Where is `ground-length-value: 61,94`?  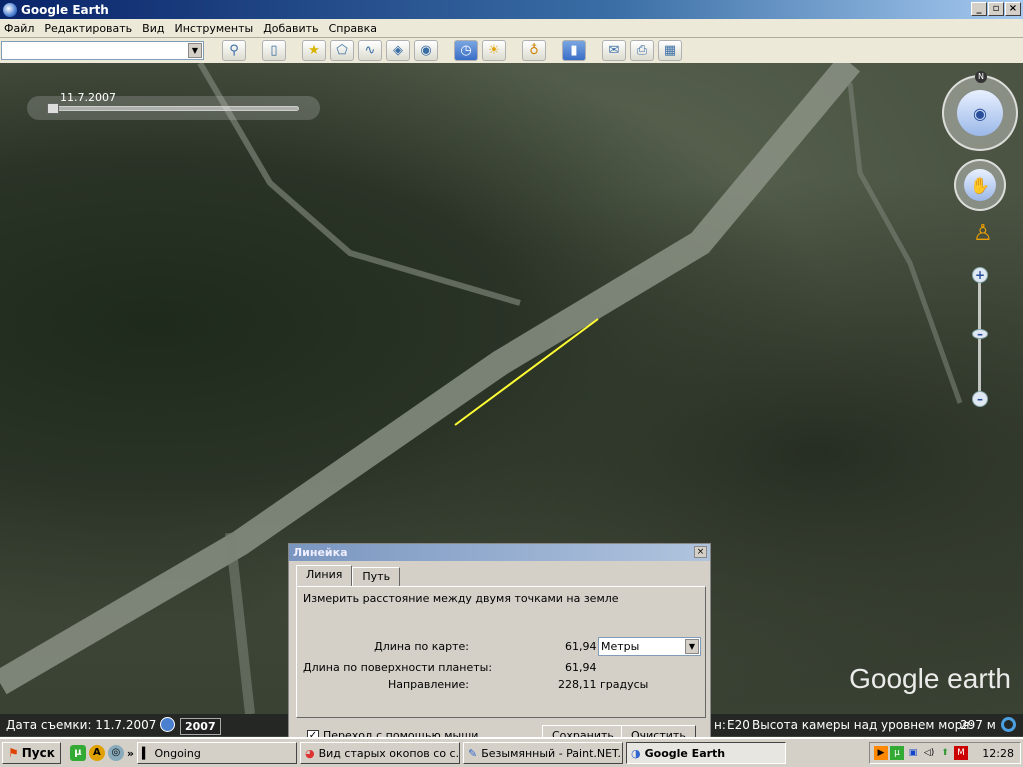 ground-length-value: 61,94 is located at coordinates (581, 667).